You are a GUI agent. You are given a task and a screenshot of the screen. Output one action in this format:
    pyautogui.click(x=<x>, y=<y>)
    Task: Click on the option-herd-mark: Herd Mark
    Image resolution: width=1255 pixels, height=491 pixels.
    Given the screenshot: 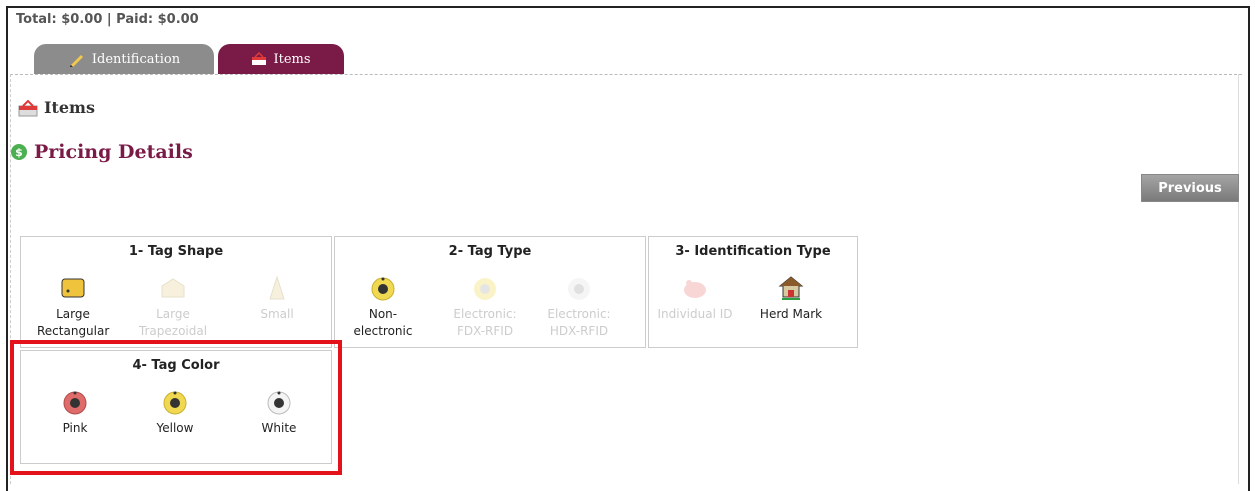 What is the action you would take?
    pyautogui.click(x=791, y=299)
    